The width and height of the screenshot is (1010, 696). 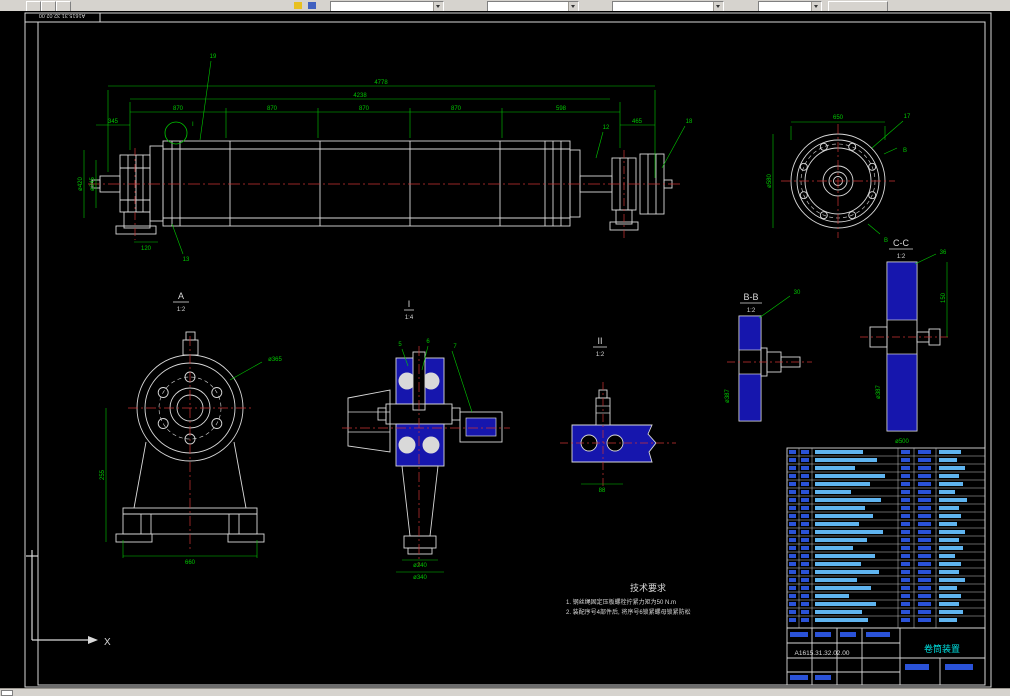 What do you see at coordinates (822, 653) in the screenshot?
I see `title-block-drawing-no: A1615.31.32.02.00` at bounding box center [822, 653].